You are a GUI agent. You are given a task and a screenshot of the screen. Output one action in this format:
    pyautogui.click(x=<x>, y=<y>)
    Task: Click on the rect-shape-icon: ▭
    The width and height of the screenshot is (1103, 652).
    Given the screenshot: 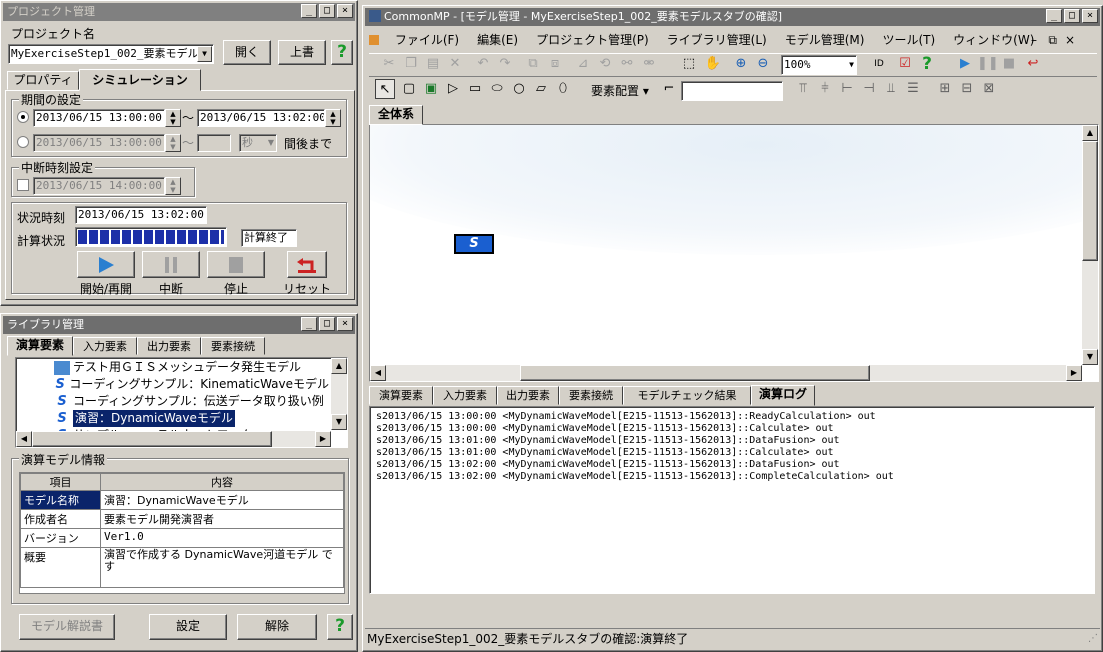 What is the action you would take?
    pyautogui.click(x=475, y=89)
    